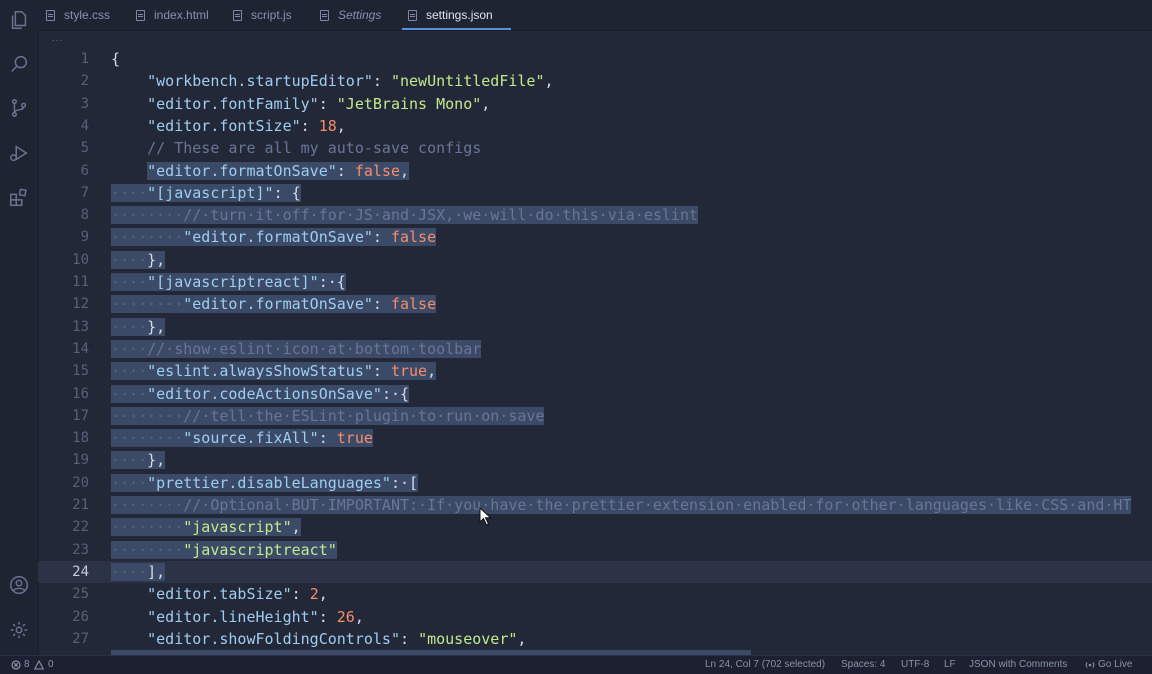  I want to click on line-number: 27, so click(80, 638).